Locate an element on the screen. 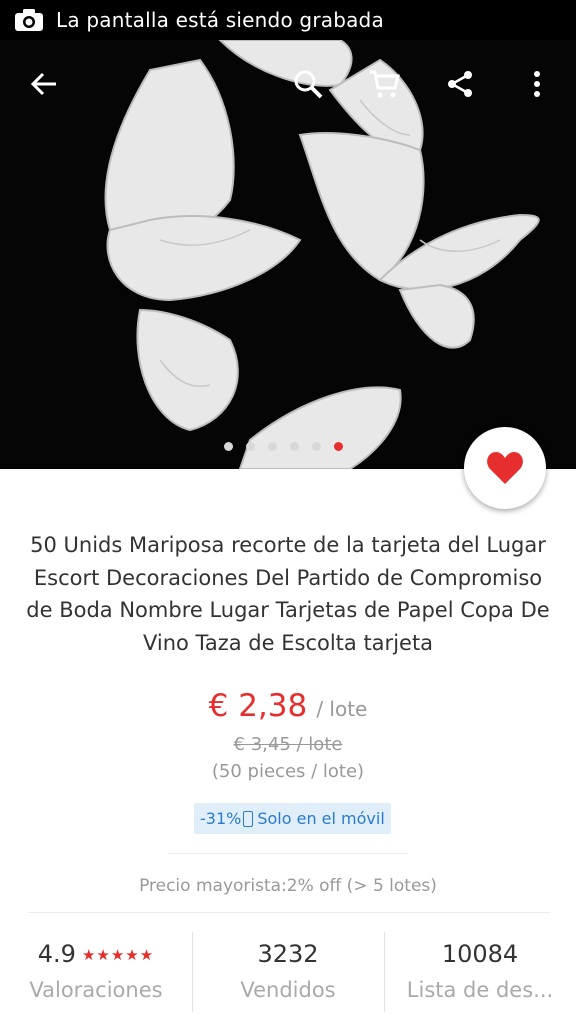 The width and height of the screenshot is (576, 1024). sold-label: Vendidos is located at coordinates (288, 990).